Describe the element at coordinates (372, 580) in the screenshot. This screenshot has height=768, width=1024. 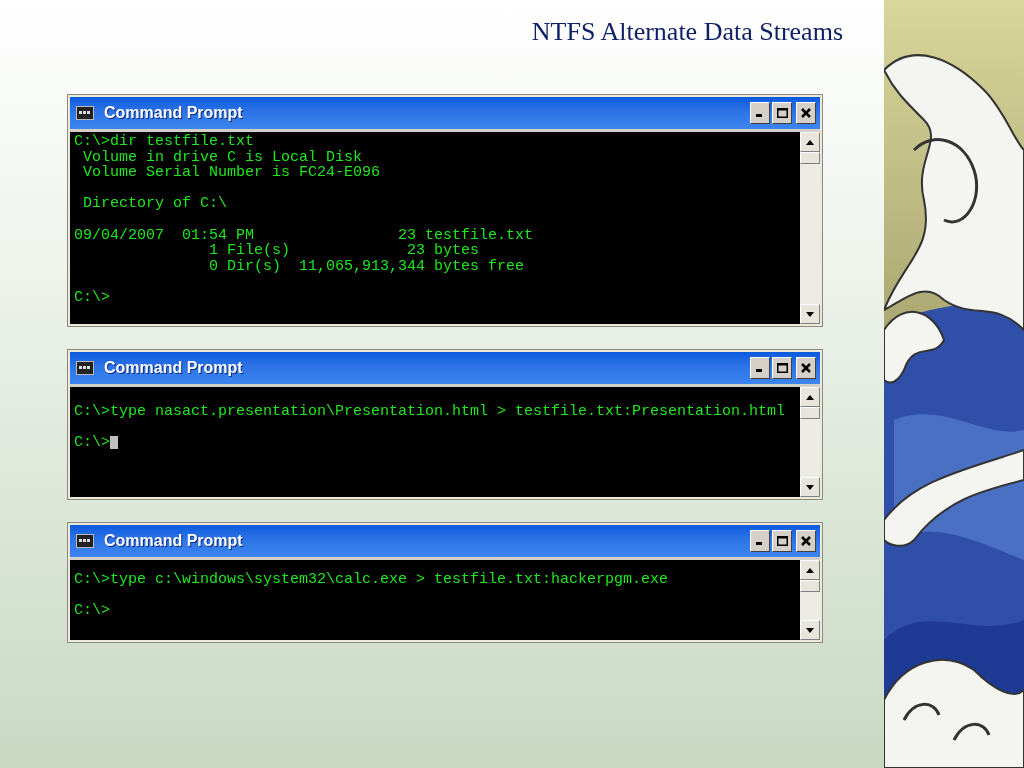
I see `console-line: C:\>type c:\windows\system32\calc.exe > testfile.txt:hackerpgm.exe` at that location.